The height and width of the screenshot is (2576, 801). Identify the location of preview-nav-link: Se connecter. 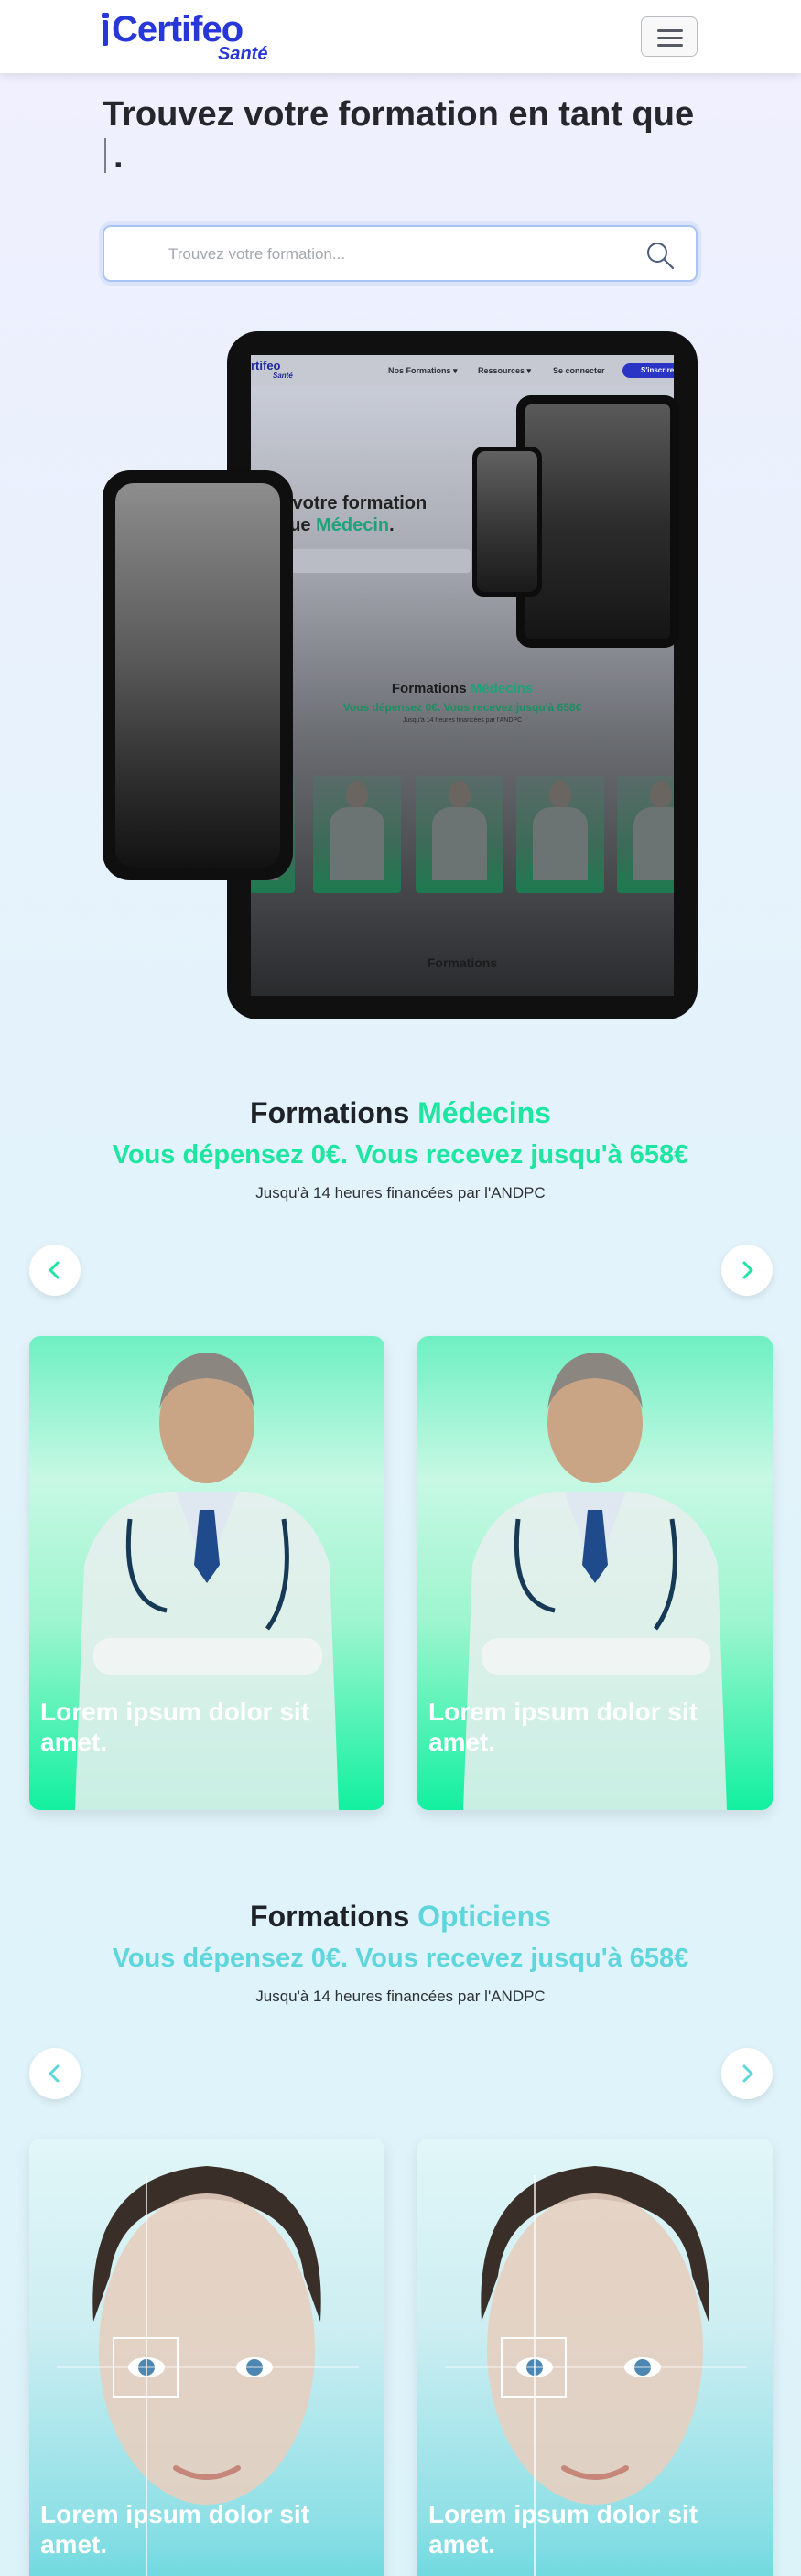
(579, 370).